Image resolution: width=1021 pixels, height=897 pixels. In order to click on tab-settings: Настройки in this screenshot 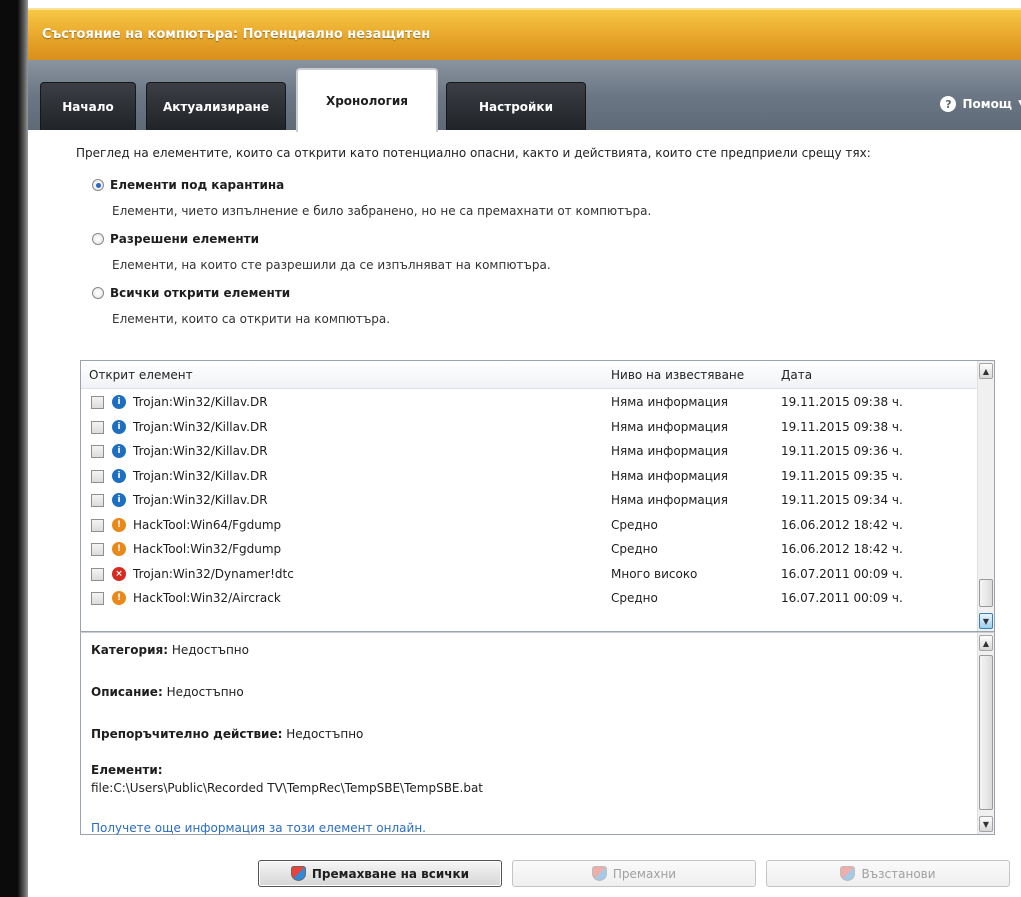, I will do `click(516, 106)`.